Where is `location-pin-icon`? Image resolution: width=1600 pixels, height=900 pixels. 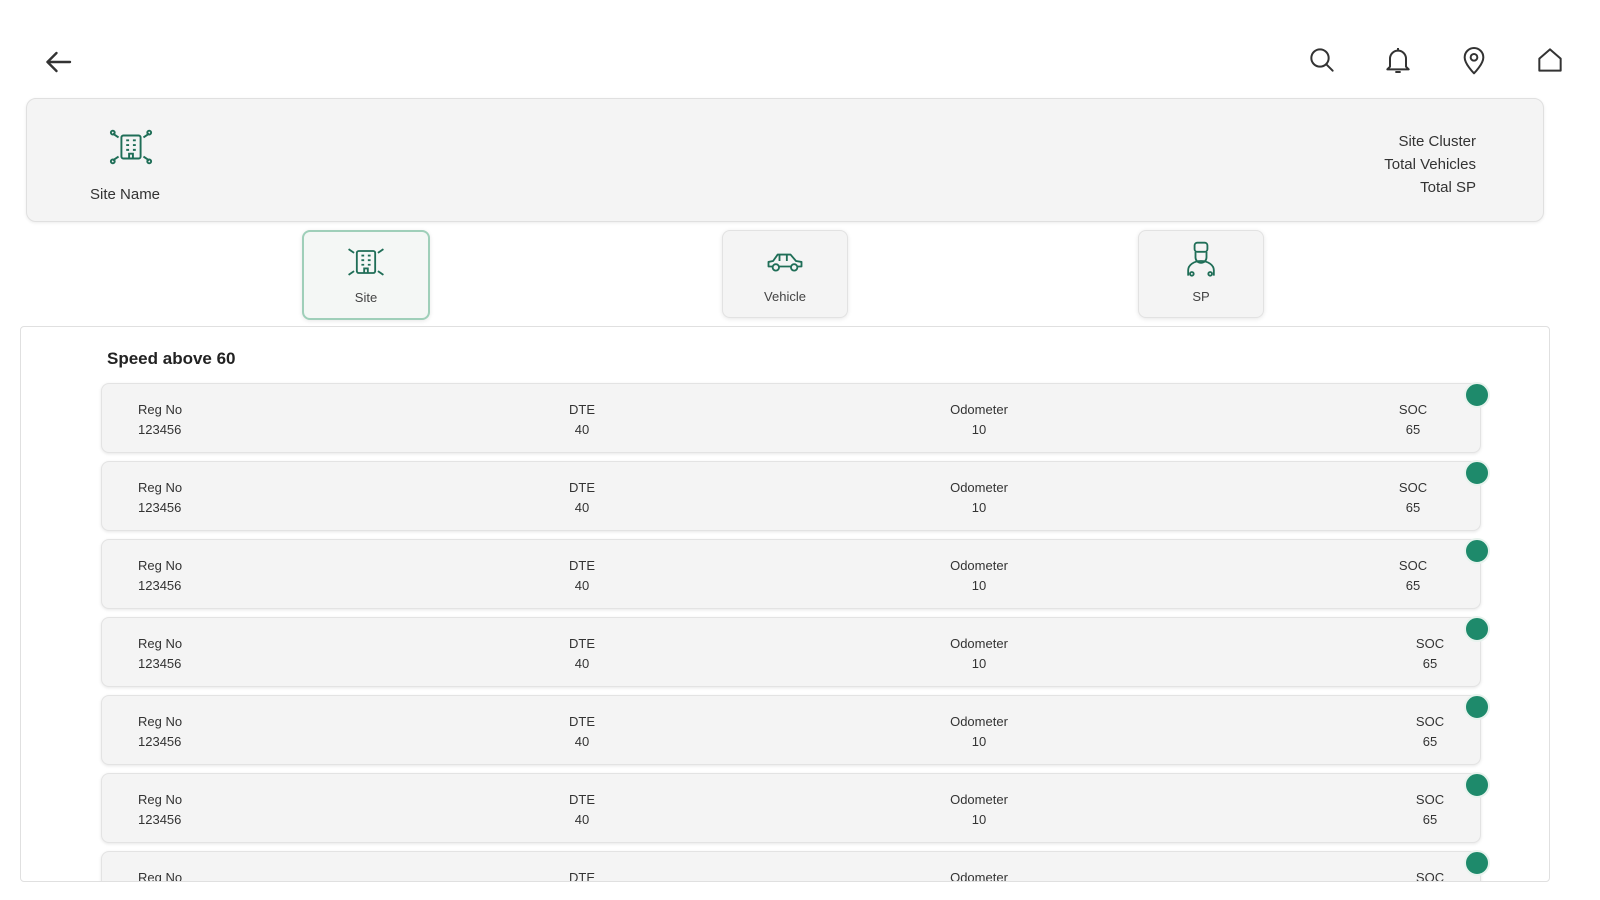 location-pin-icon is located at coordinates (1474, 61).